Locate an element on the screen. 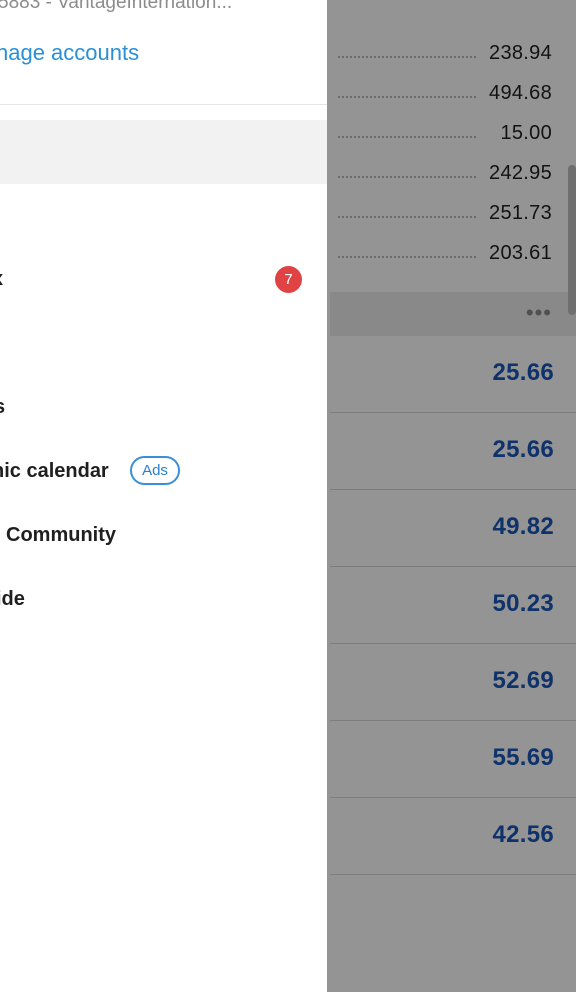 The width and height of the screenshot is (576, 992). menu-item-label: Community is located at coordinates (61, 535).